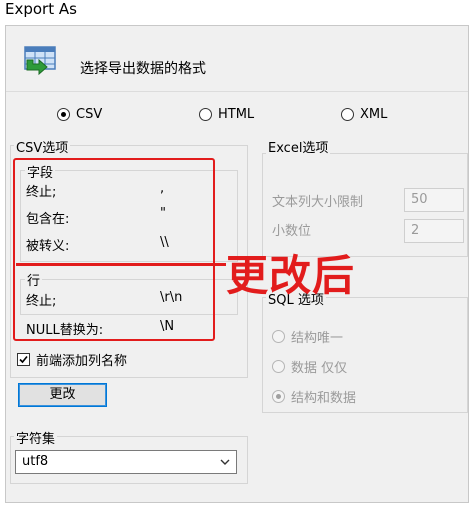 The height and width of the screenshot is (506, 474). Describe the element at coordinates (62, 395) in the screenshot. I see `change-button: 更改` at that location.